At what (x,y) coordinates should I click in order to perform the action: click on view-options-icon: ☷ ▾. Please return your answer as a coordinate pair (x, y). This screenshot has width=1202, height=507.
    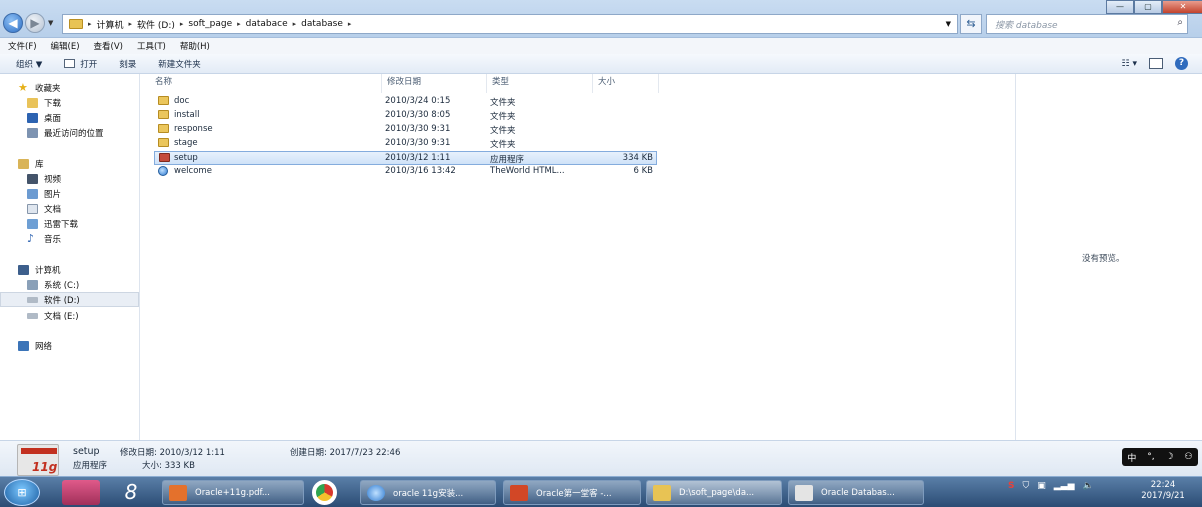
    Looking at the image, I should click on (1129, 64).